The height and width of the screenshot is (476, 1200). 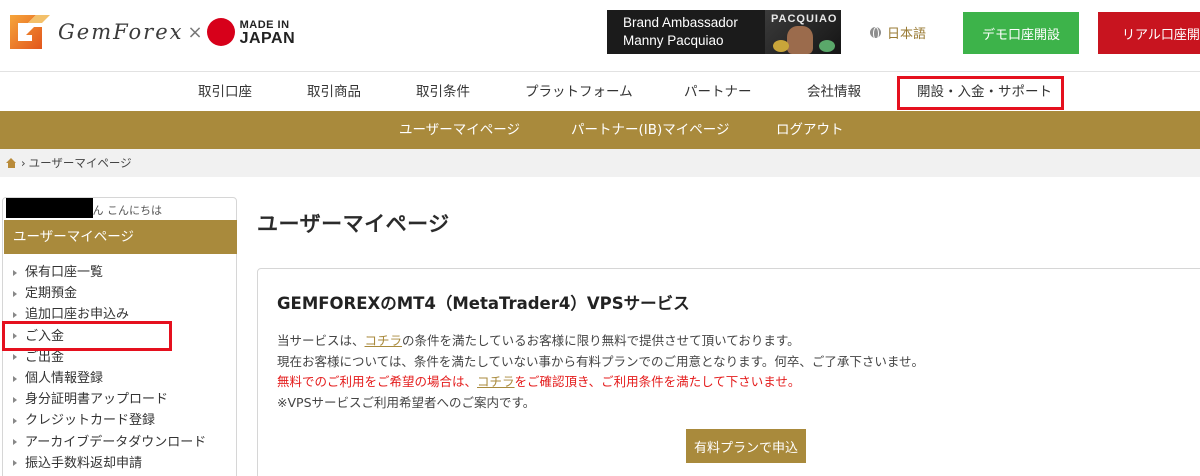 I want to click on sidebar-item-personal-info: 個人情報登録, so click(x=119, y=378).